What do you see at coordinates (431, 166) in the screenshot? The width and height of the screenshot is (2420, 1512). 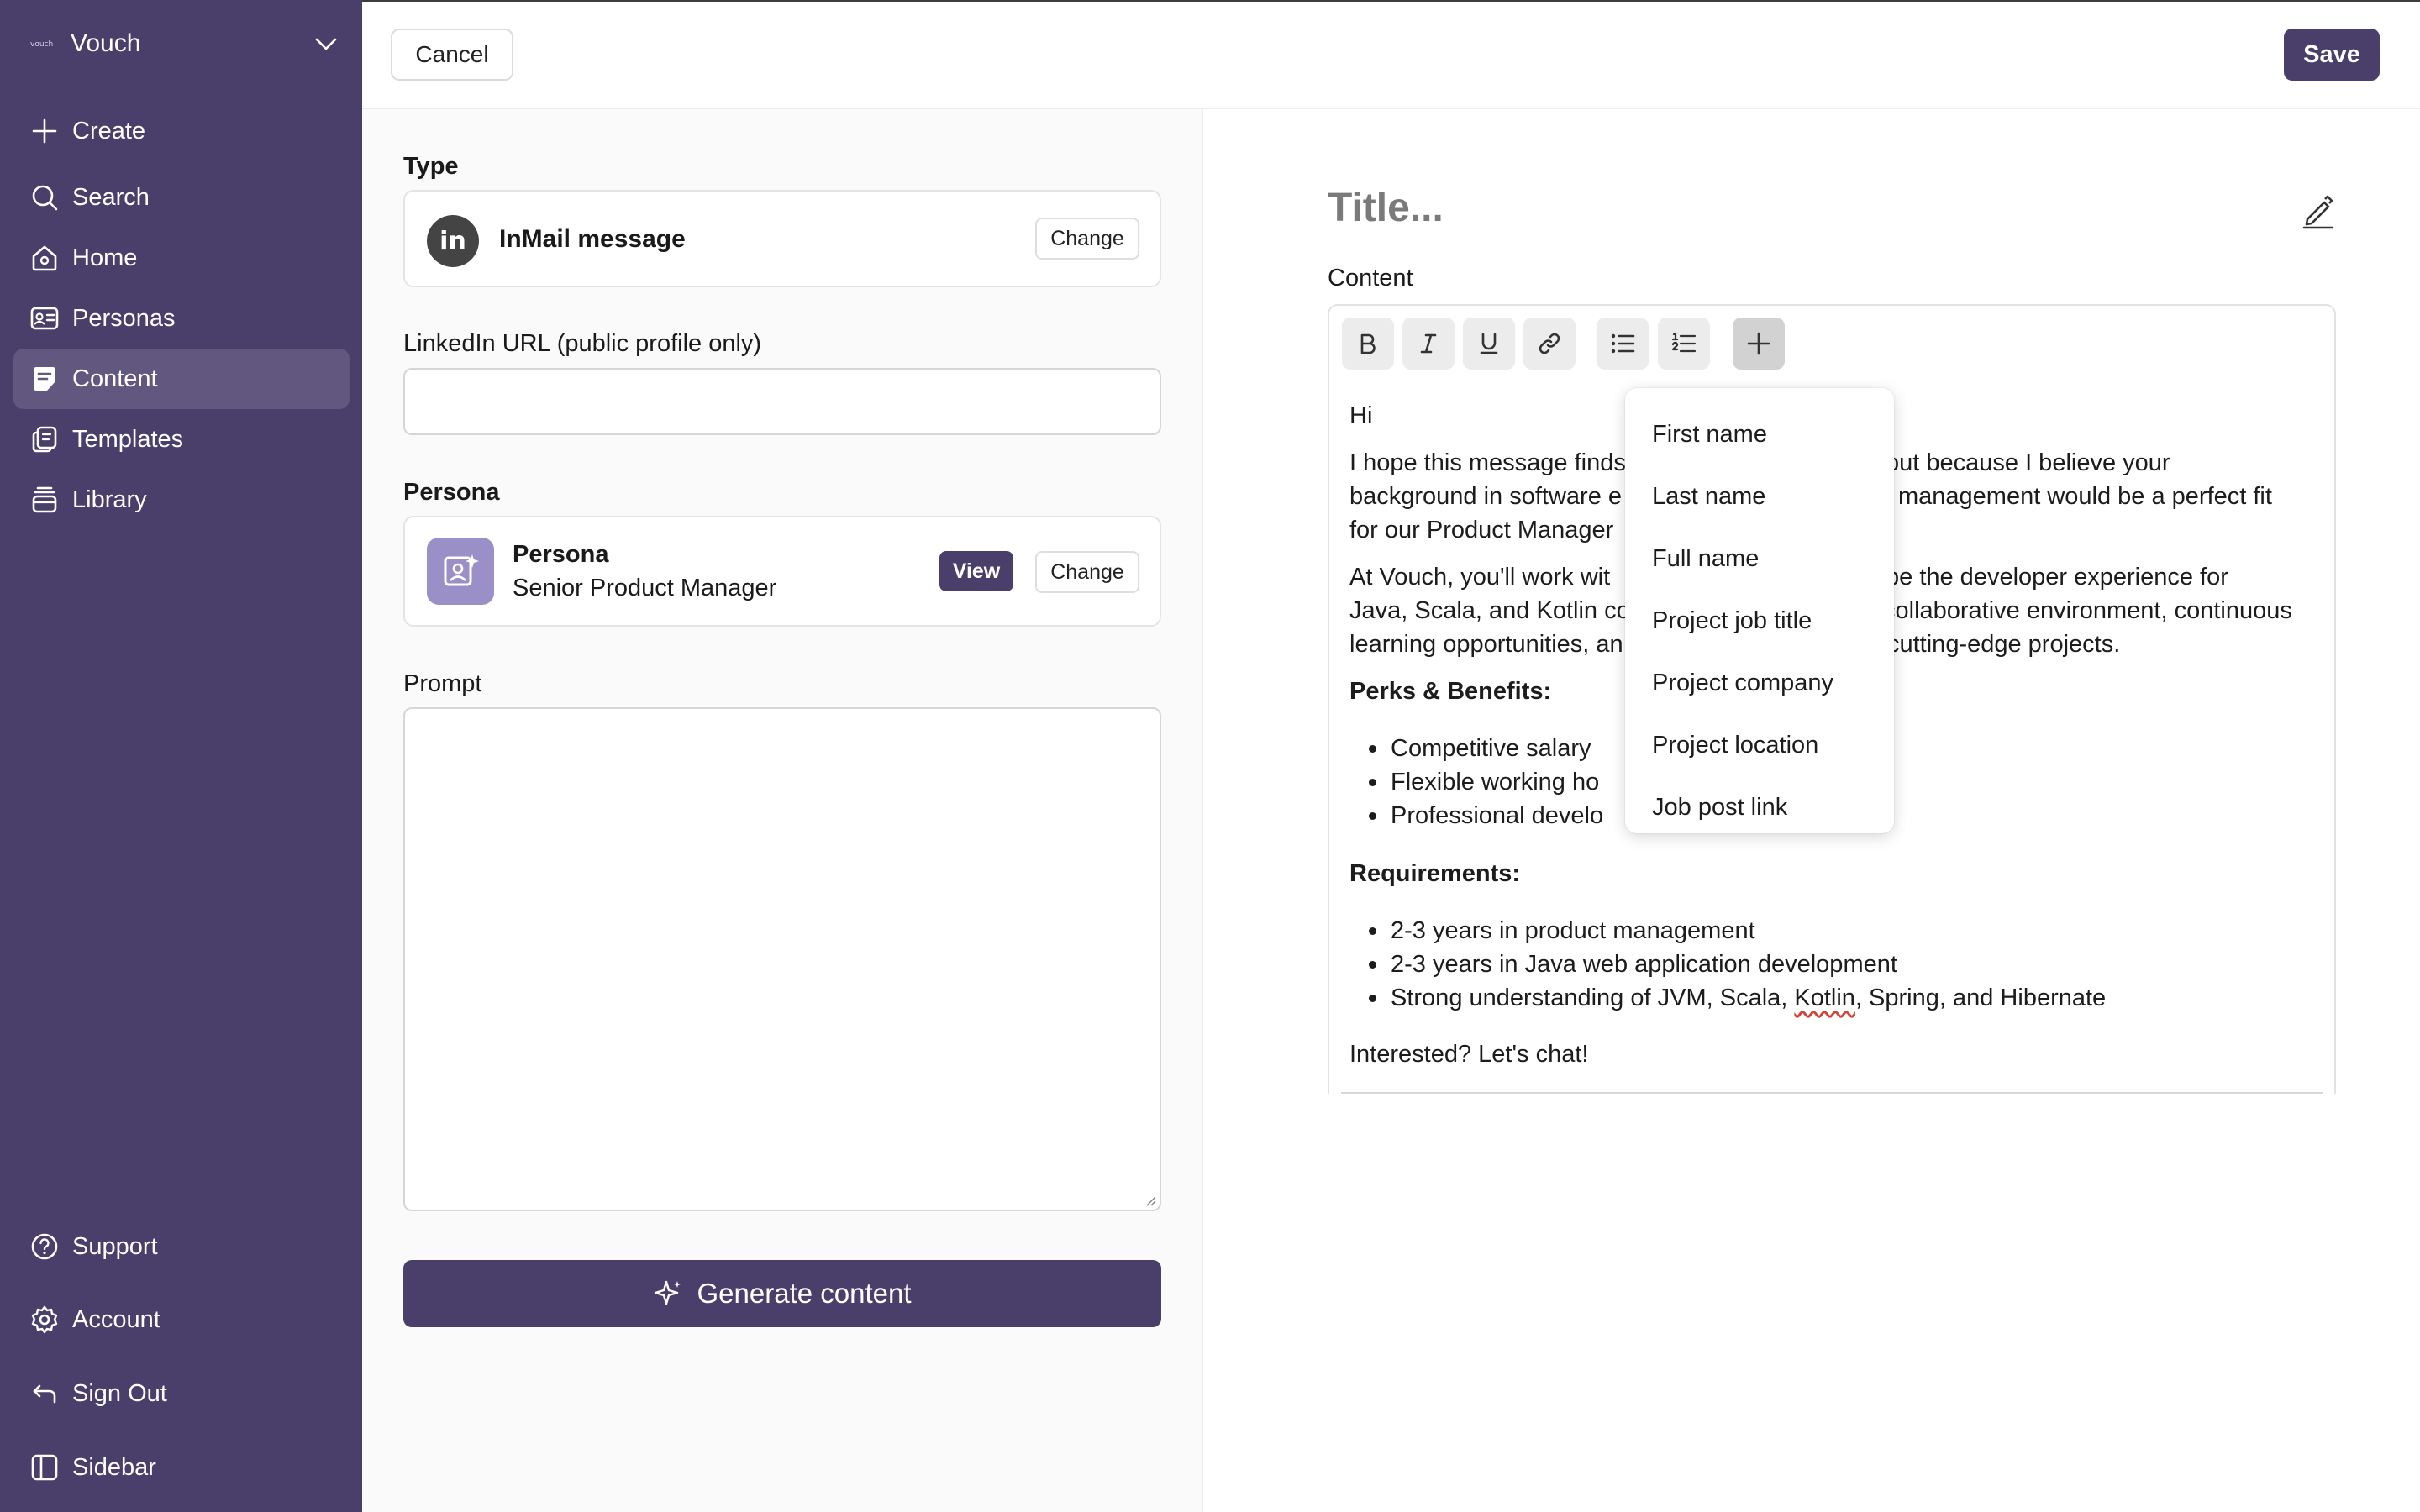 I see `type-label: Type` at bounding box center [431, 166].